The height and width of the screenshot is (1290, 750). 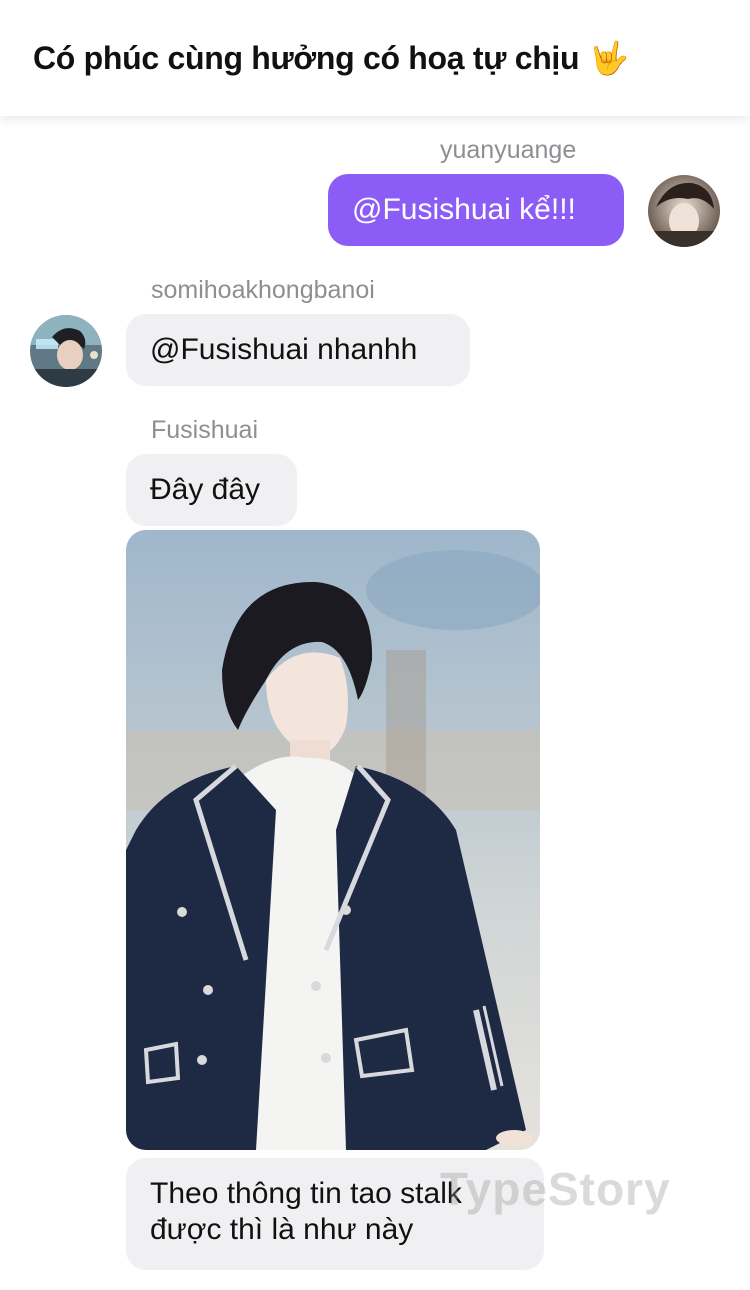 What do you see at coordinates (204, 430) in the screenshot?
I see `sender-name: Fusishuai` at bounding box center [204, 430].